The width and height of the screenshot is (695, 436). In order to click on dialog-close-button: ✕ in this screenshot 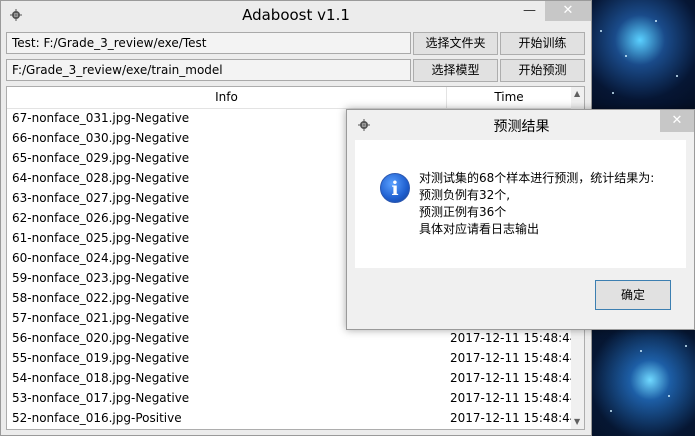, I will do `click(677, 121)`.